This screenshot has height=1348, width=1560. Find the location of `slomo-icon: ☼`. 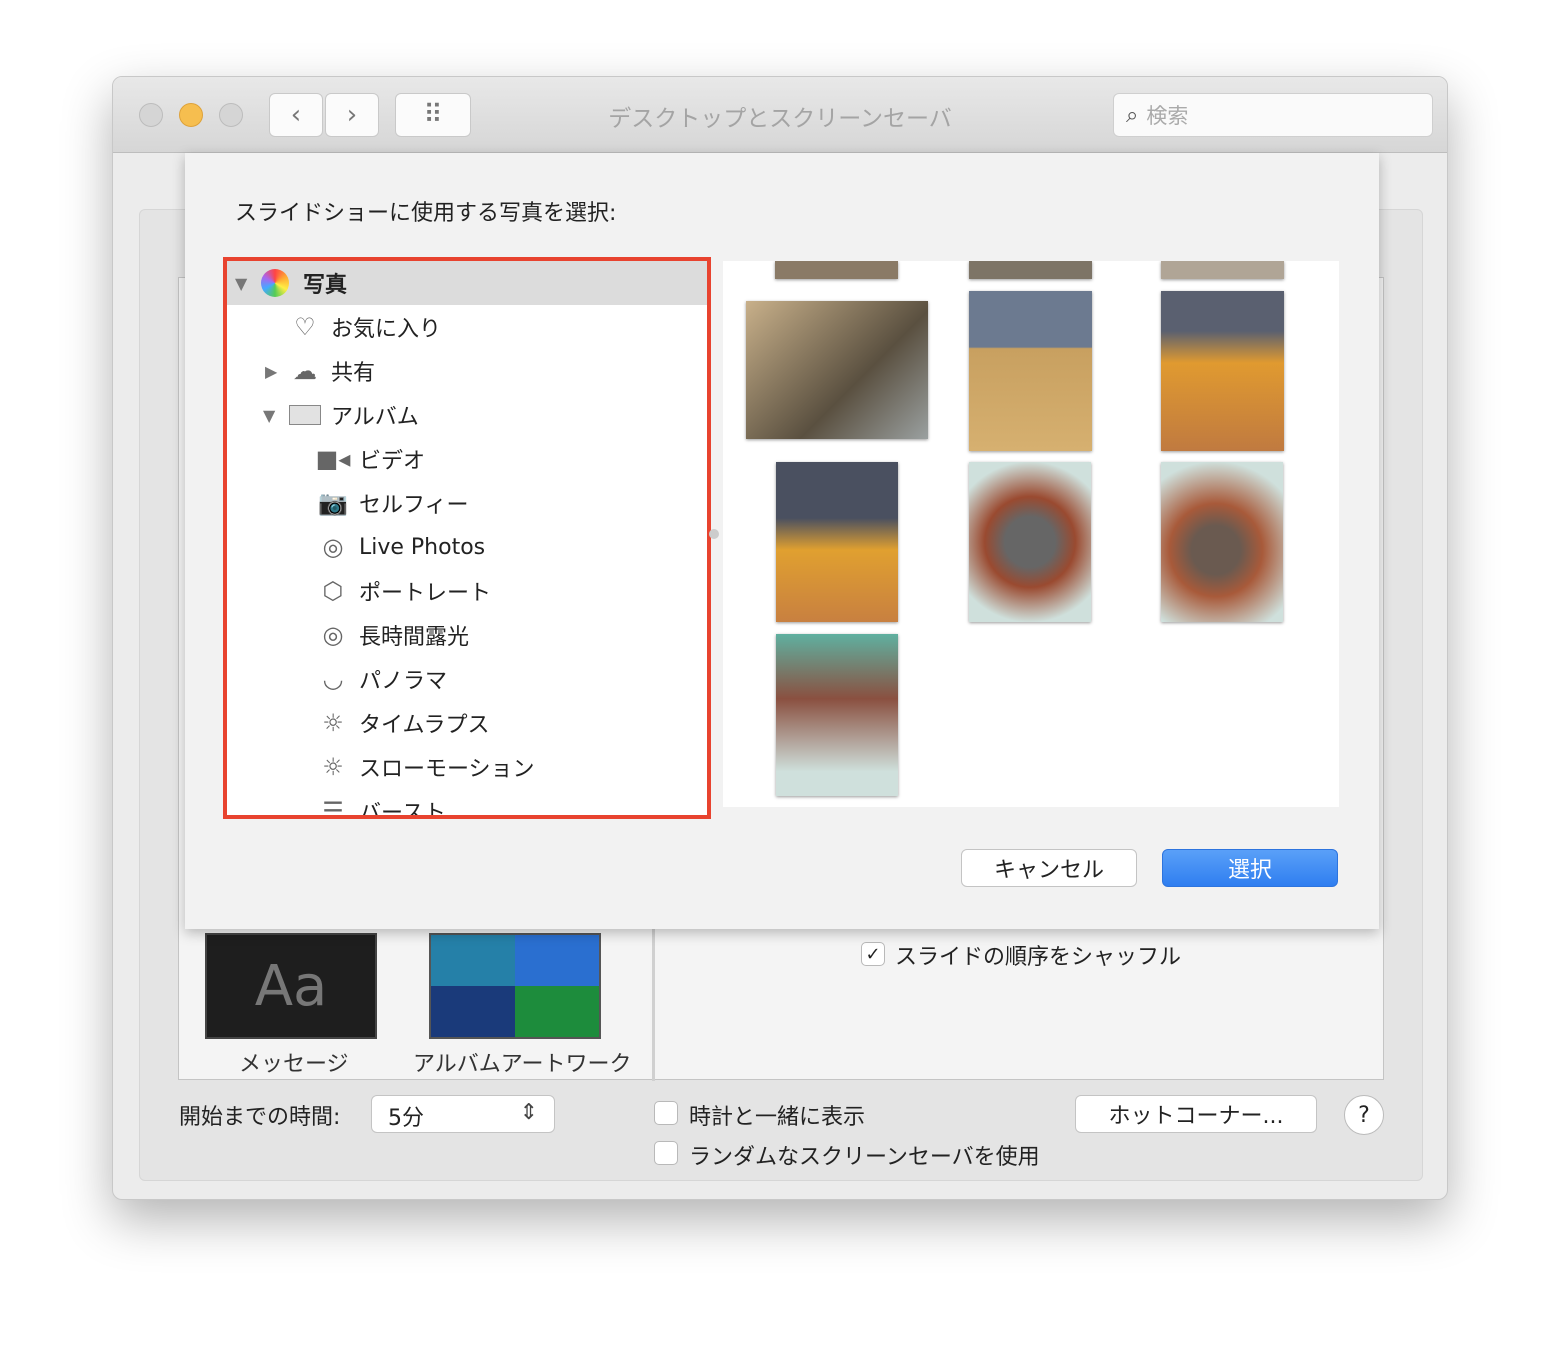

slomo-icon: ☼ is located at coordinates (333, 767).